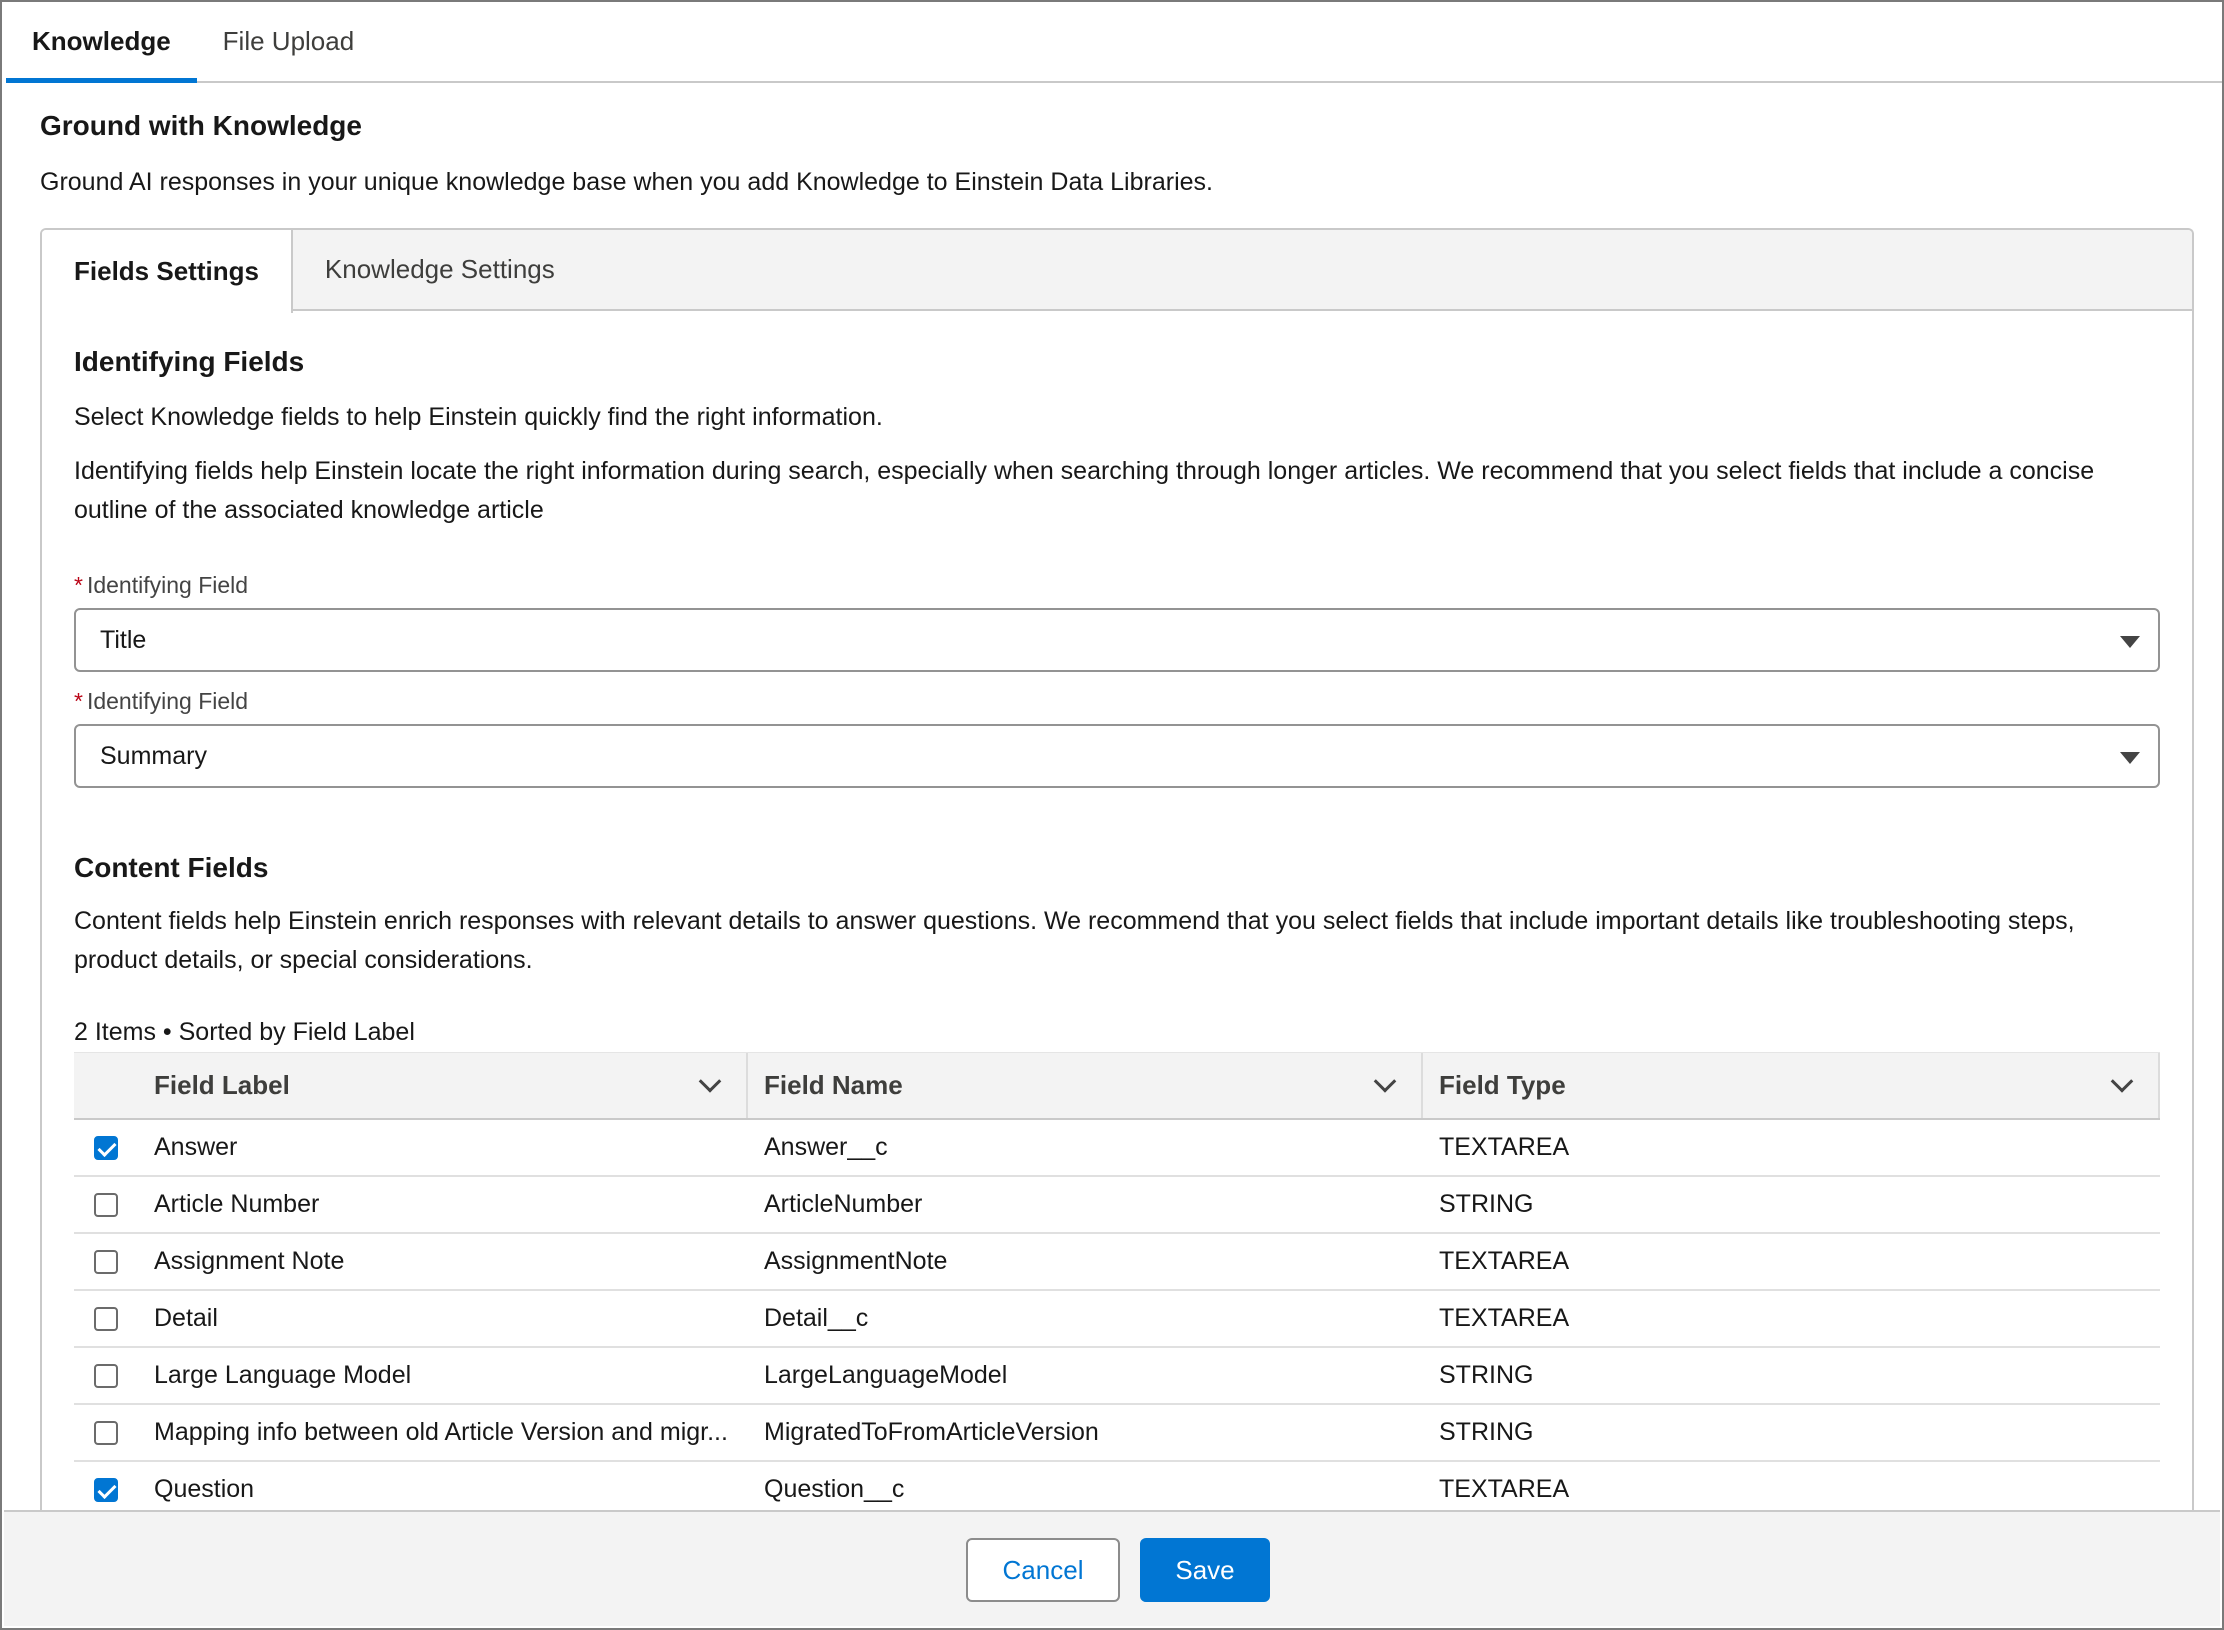 This screenshot has height=1630, width=2224. I want to click on table-row: Answer Answer__c TEXTAREA, so click(1117, 1148).